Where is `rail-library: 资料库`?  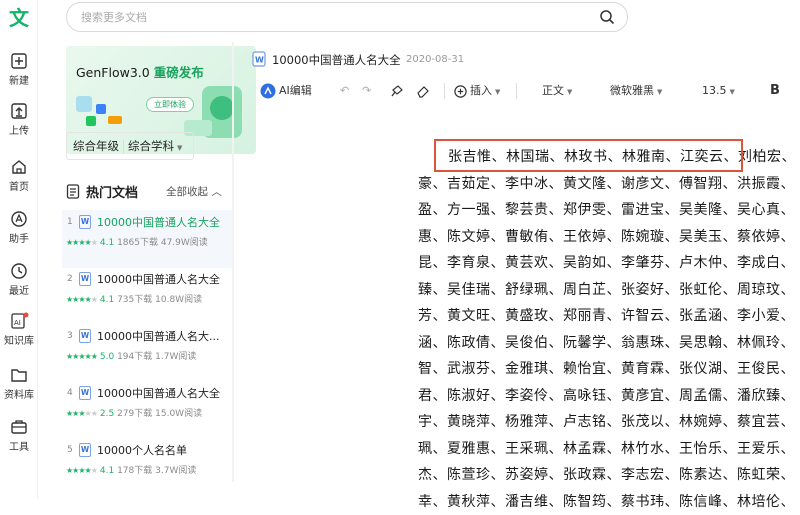
rail-library: 资料库 is located at coordinates (19, 383).